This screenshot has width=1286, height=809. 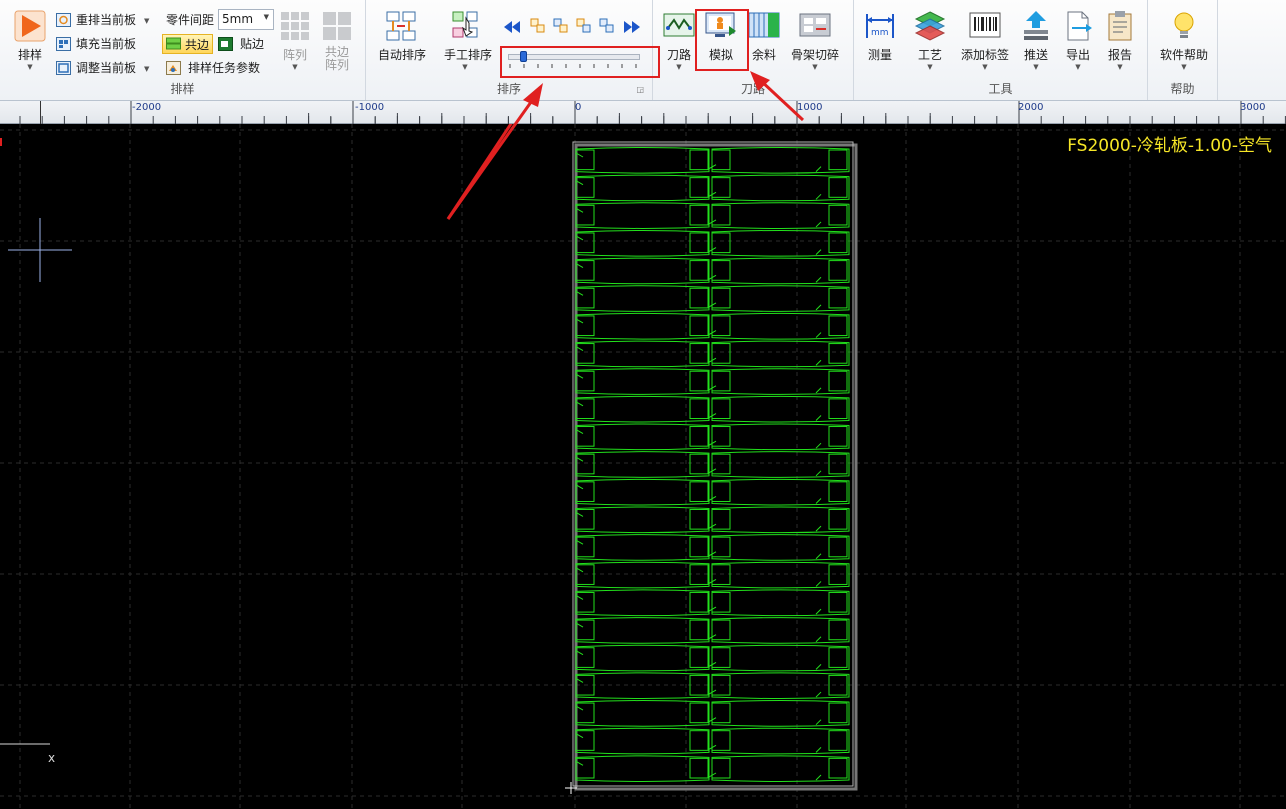 I want to click on task-settings-icon, so click(x=173, y=68).